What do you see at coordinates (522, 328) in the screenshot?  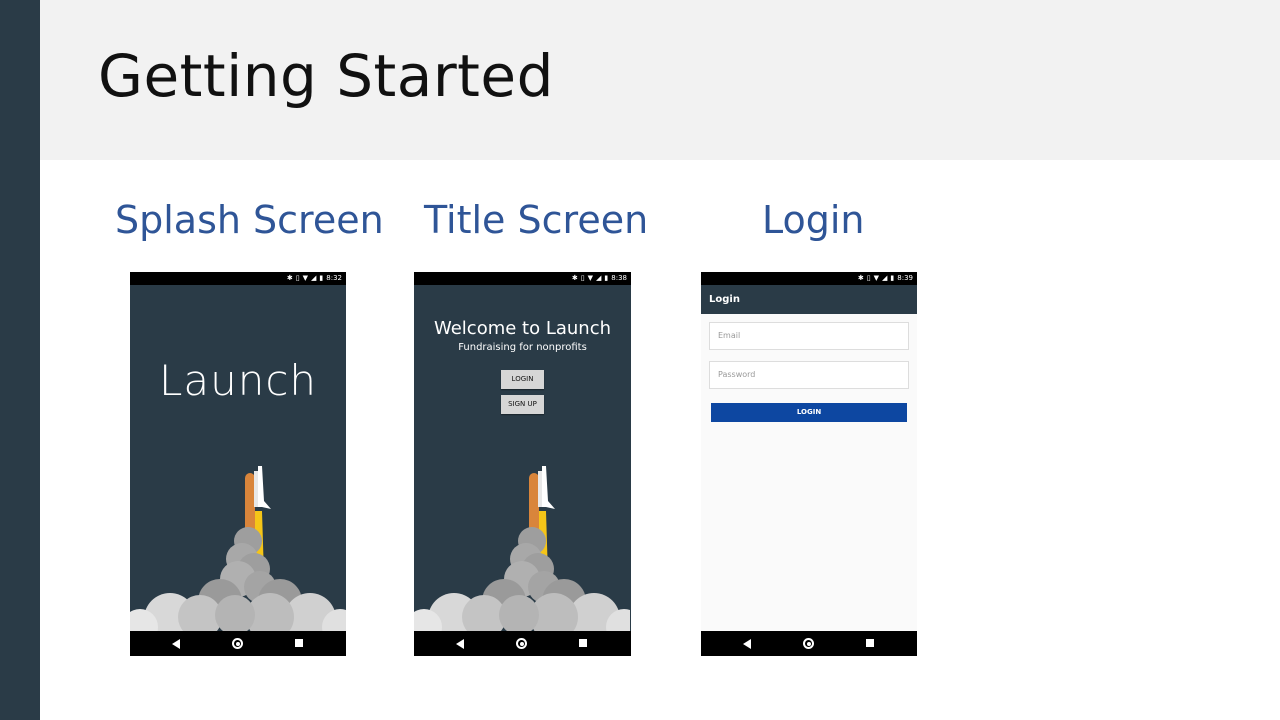 I see `welcome-title: Welcome to Launch` at bounding box center [522, 328].